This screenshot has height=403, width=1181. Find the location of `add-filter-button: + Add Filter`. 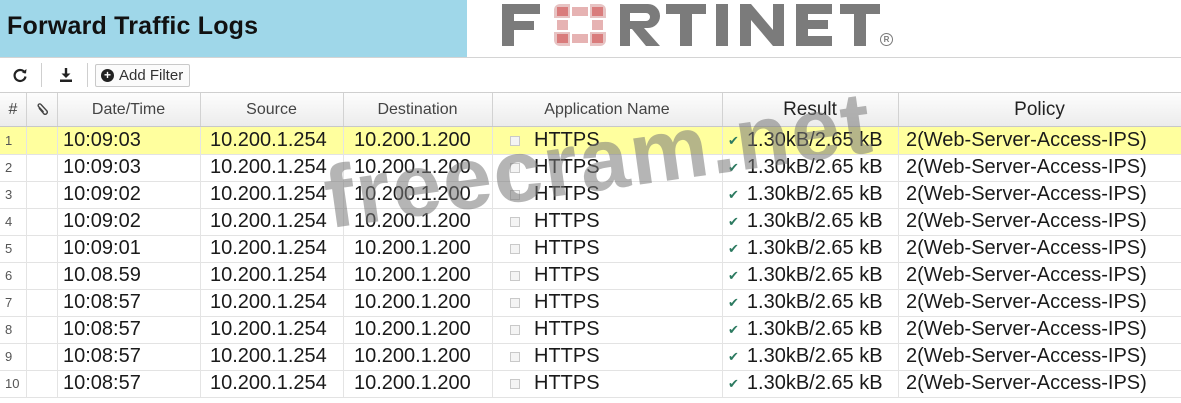

add-filter-button: + Add Filter is located at coordinates (143, 75).